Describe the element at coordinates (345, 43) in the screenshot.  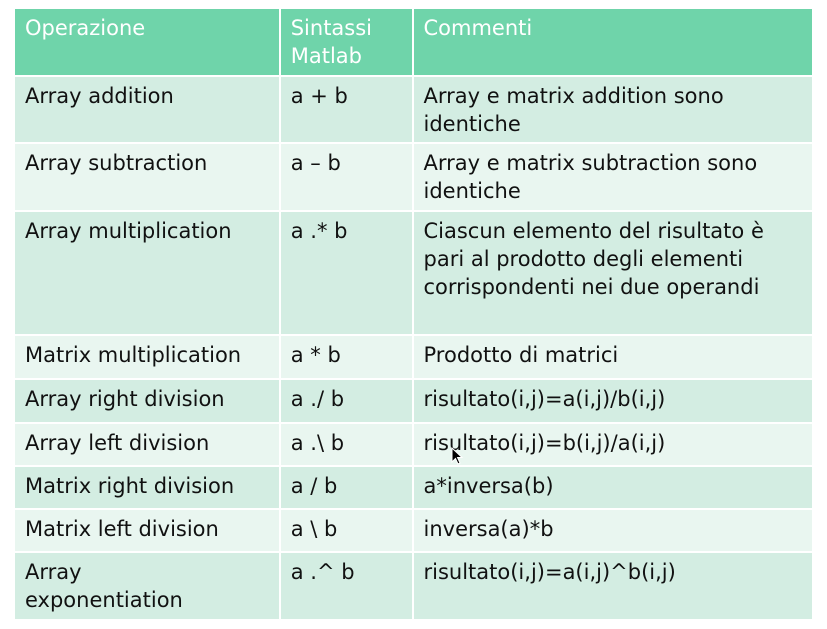
I see `header-sintassi: Sintassi Matlab` at that location.